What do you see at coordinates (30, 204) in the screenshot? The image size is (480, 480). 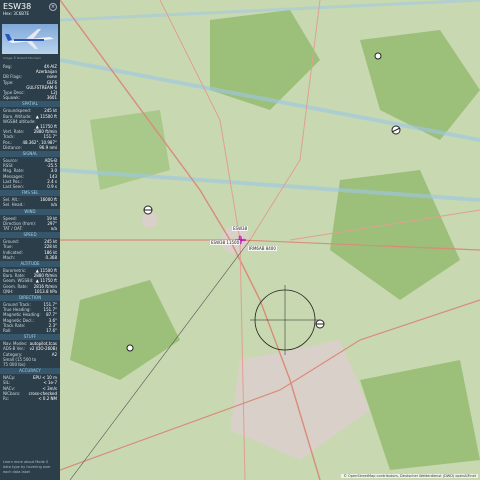 I see `fms-row: Sel. Head.: n/a` at bounding box center [30, 204].